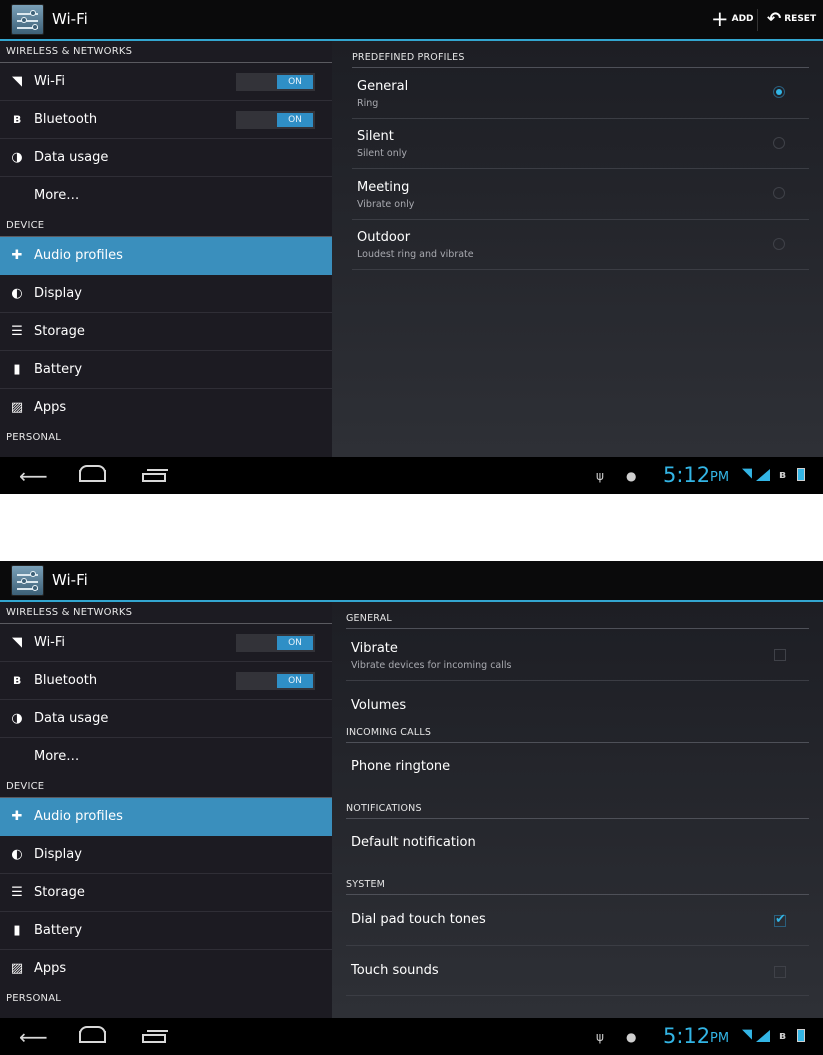 The height and width of the screenshot is (1055, 823). Describe the element at coordinates (580, 93) in the screenshot. I see `profile-general: General Ring` at that location.